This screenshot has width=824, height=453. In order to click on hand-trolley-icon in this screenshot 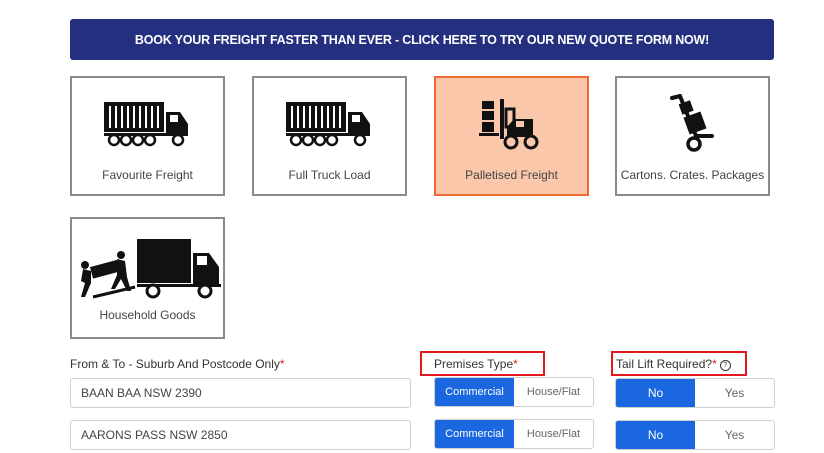, I will do `click(692, 124)`.